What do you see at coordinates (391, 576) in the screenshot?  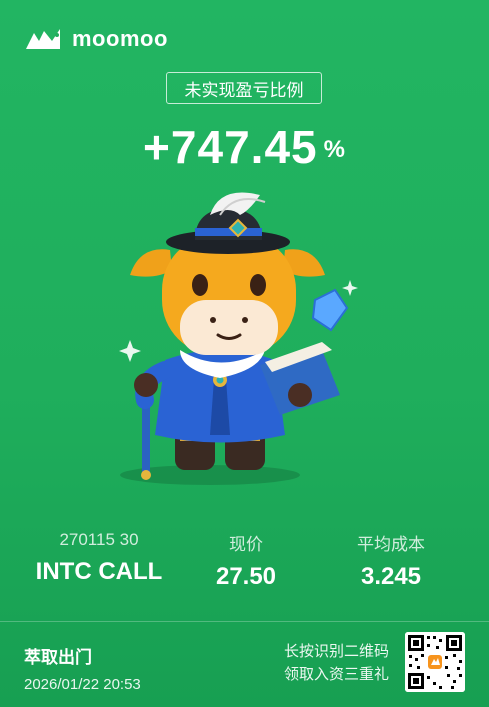 I see `average-cost-value: 3.245` at bounding box center [391, 576].